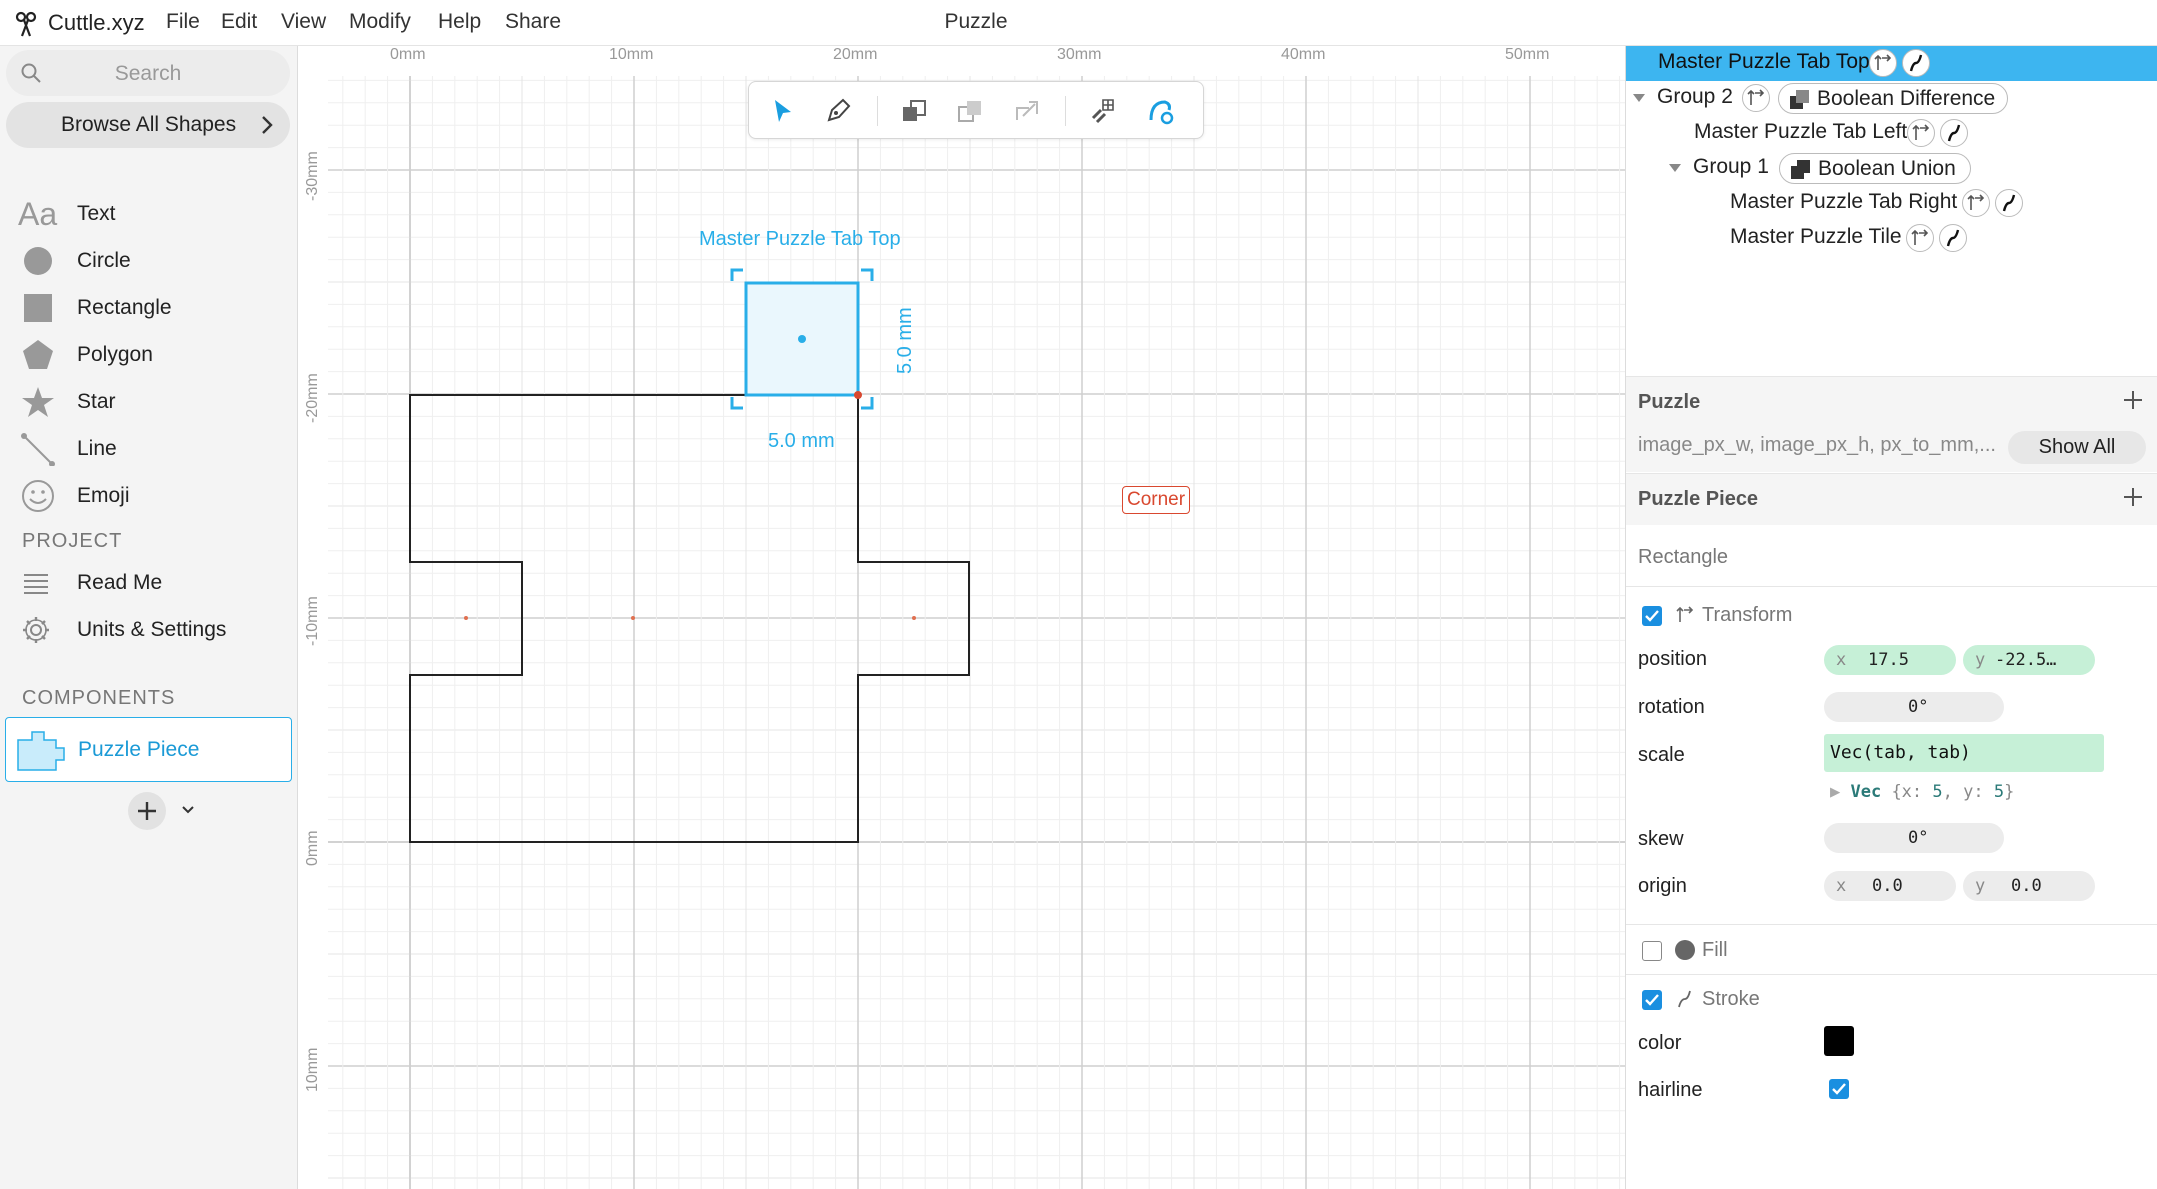 Image resolution: width=2157 pixels, height=1189 pixels. What do you see at coordinates (38, 449) in the screenshot?
I see `line-icon` at bounding box center [38, 449].